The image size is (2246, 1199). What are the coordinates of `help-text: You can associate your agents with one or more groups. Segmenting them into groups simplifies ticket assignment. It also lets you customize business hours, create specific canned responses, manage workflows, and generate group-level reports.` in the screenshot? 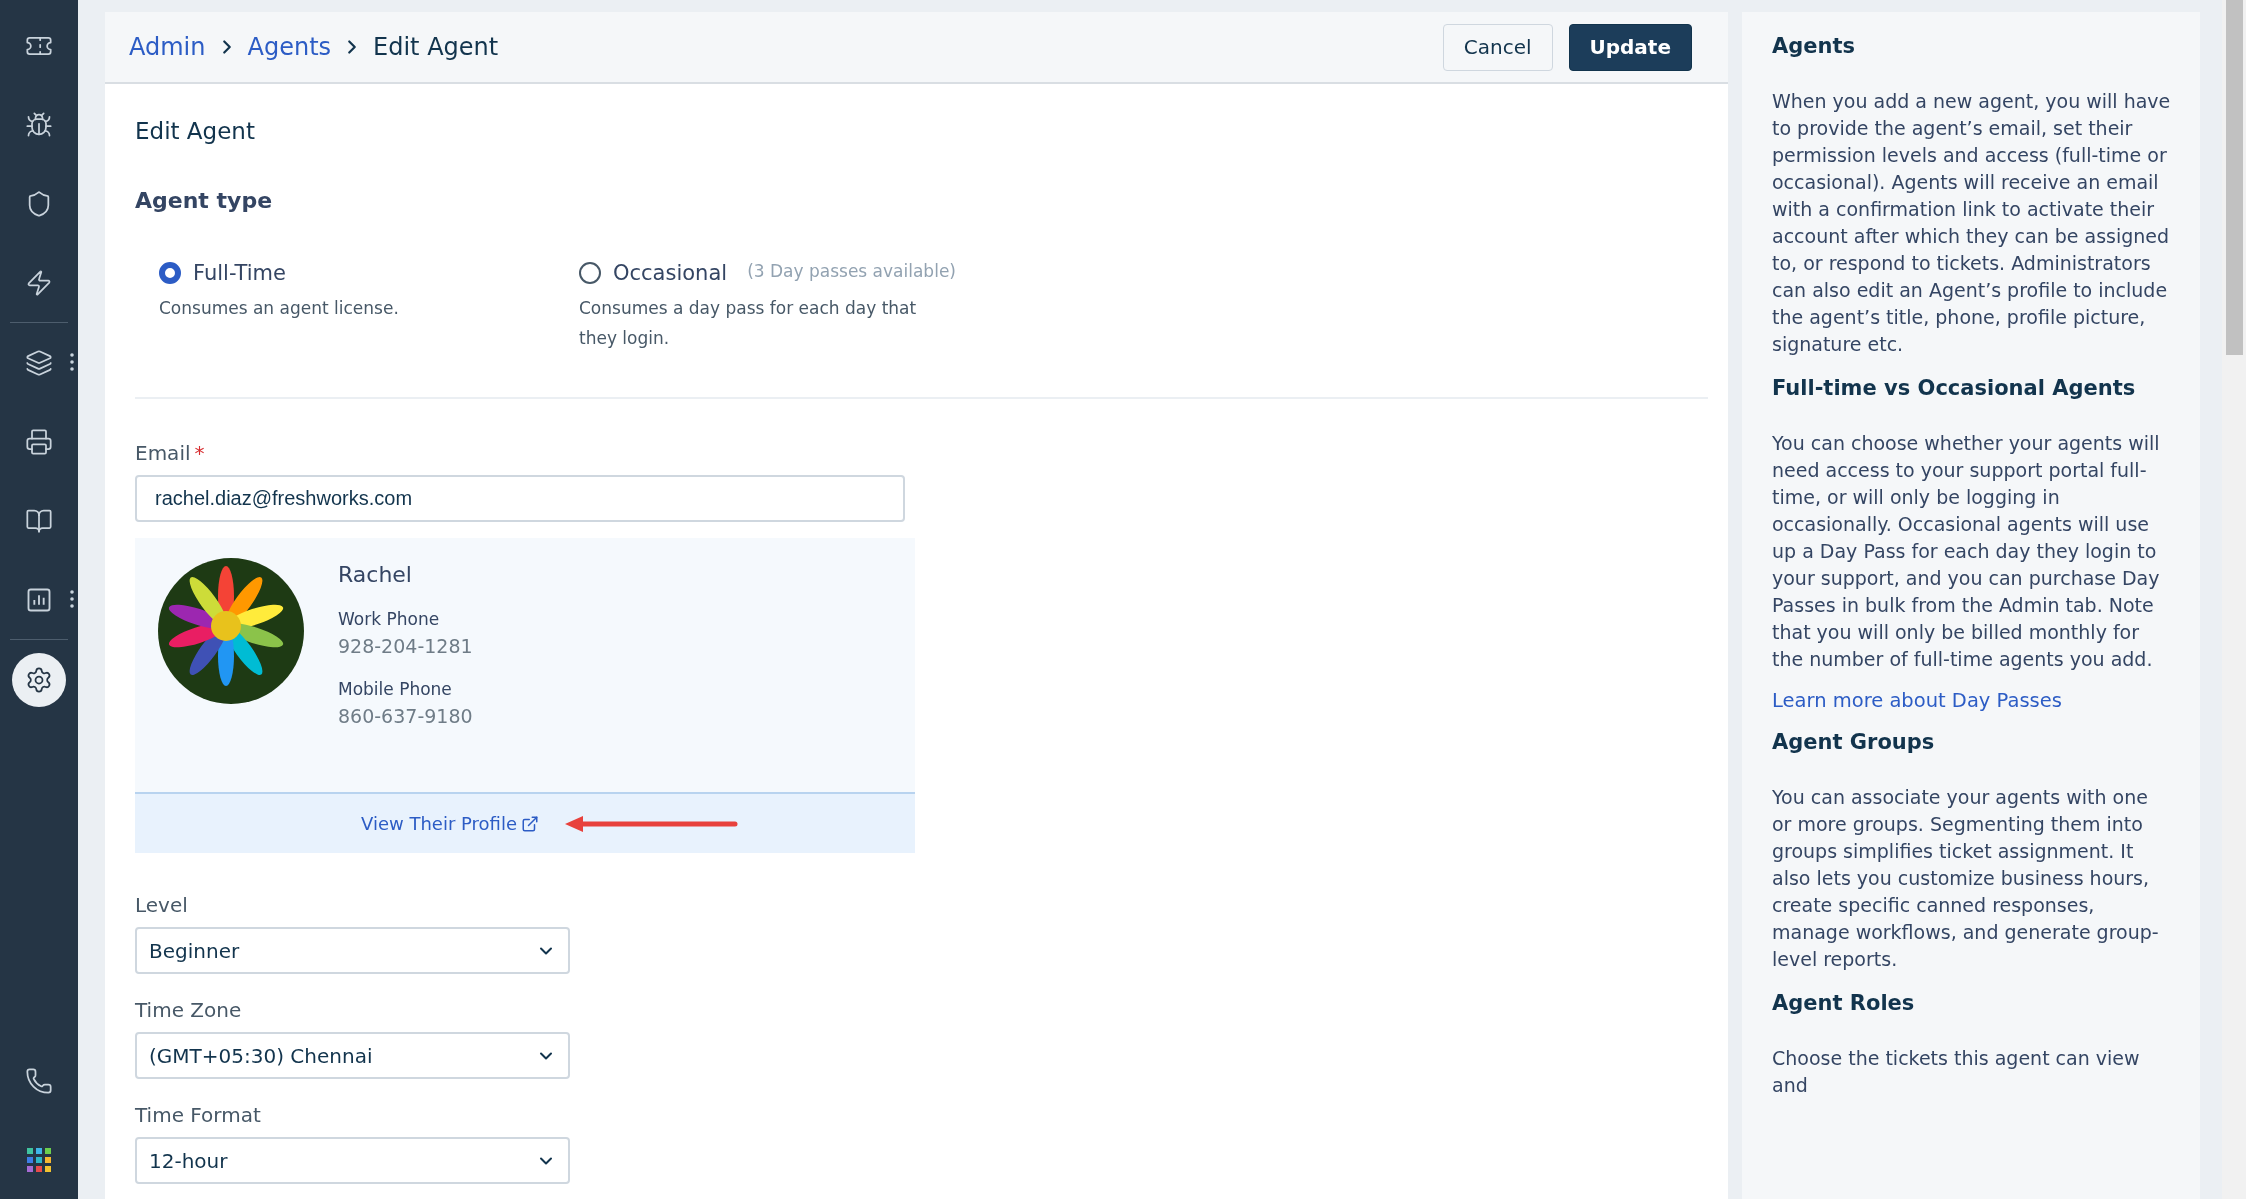 It's located at (1966, 878).